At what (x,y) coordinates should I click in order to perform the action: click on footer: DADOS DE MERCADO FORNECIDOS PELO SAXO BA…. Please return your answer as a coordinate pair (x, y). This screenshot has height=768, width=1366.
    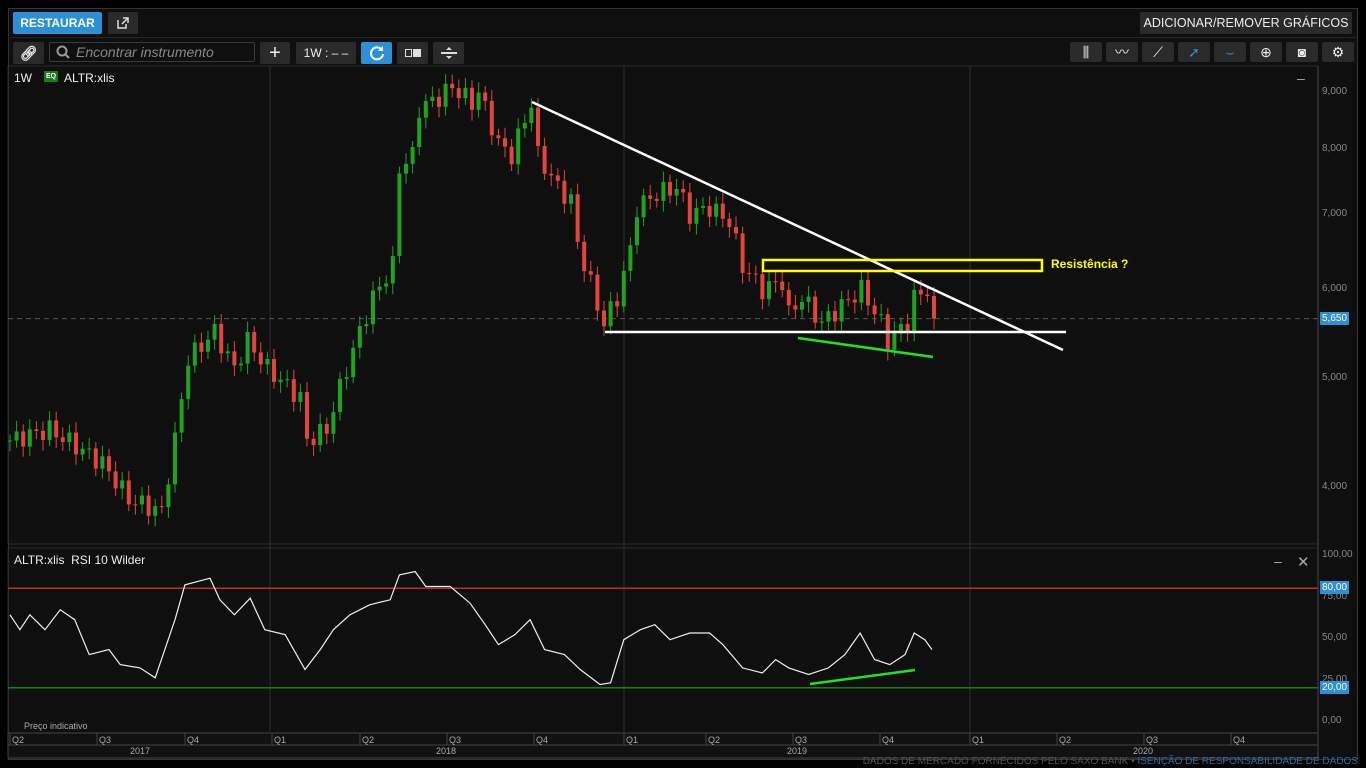
    Looking at the image, I should click on (1110, 761).